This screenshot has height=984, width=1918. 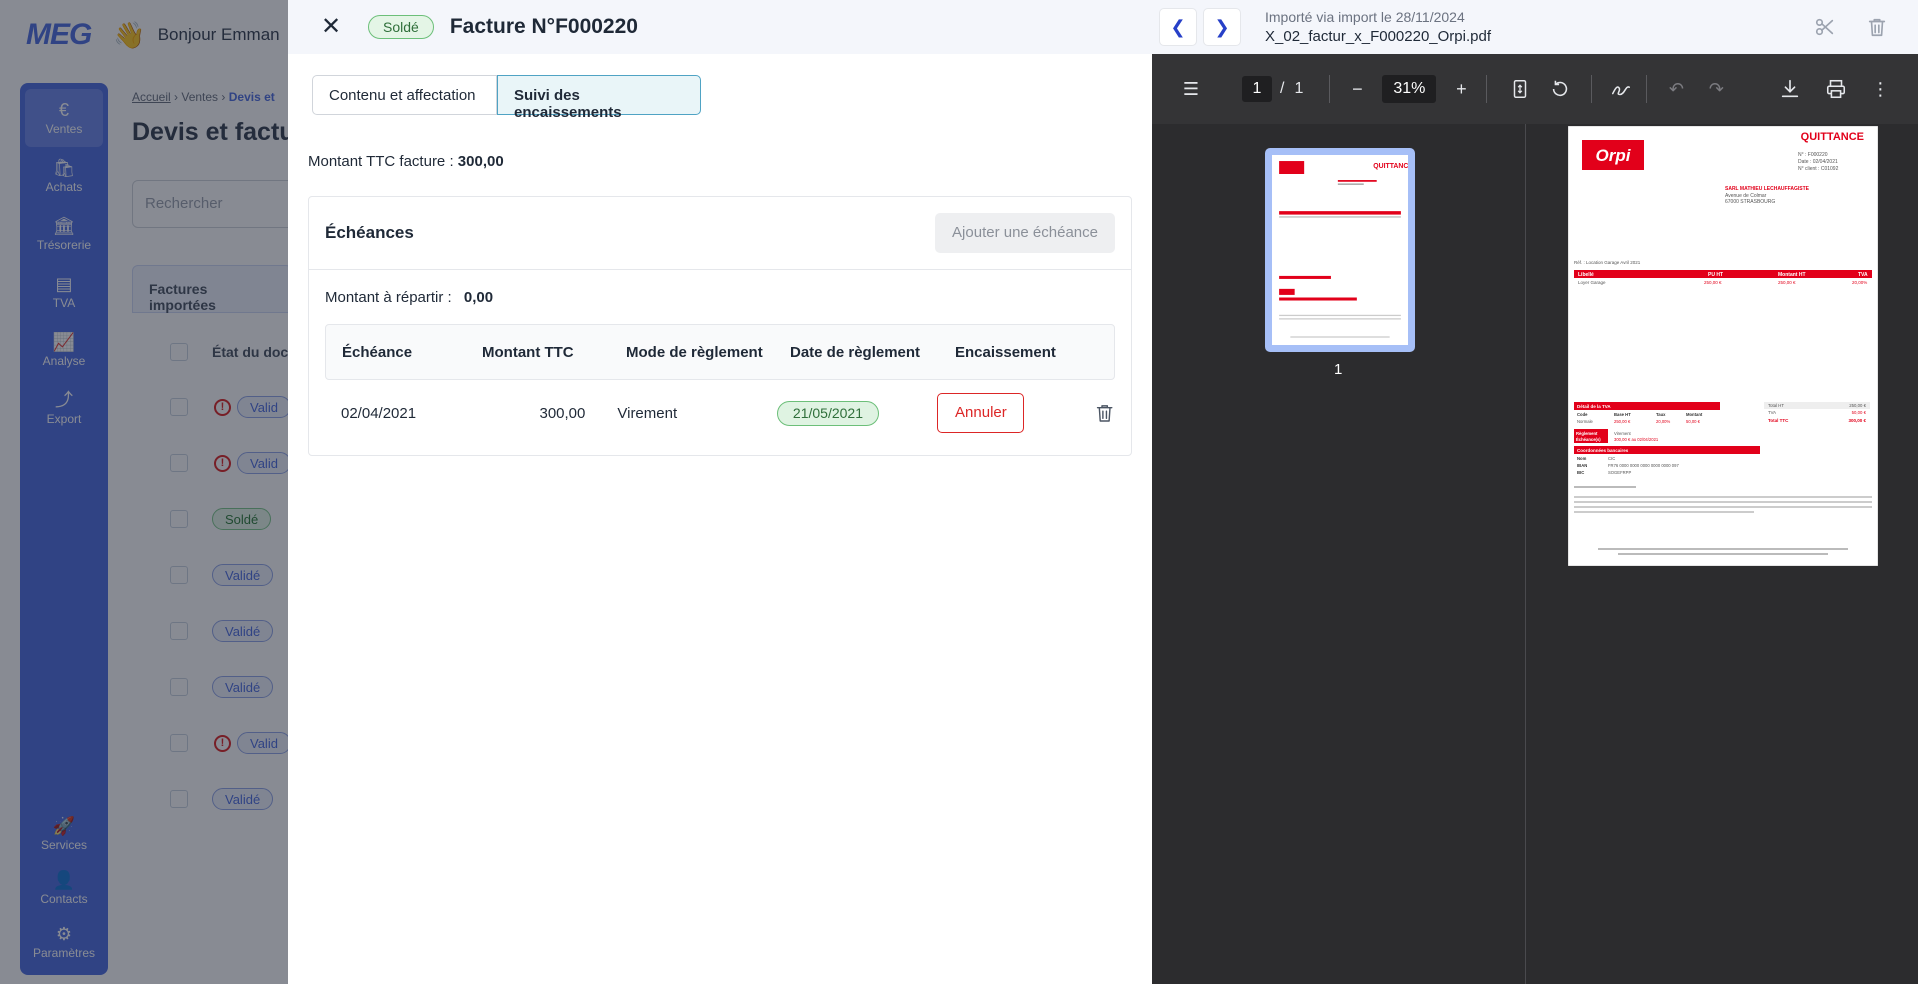 I want to click on doc-object: Réf. : Location Garage Avril 2021, so click(x=1607, y=262).